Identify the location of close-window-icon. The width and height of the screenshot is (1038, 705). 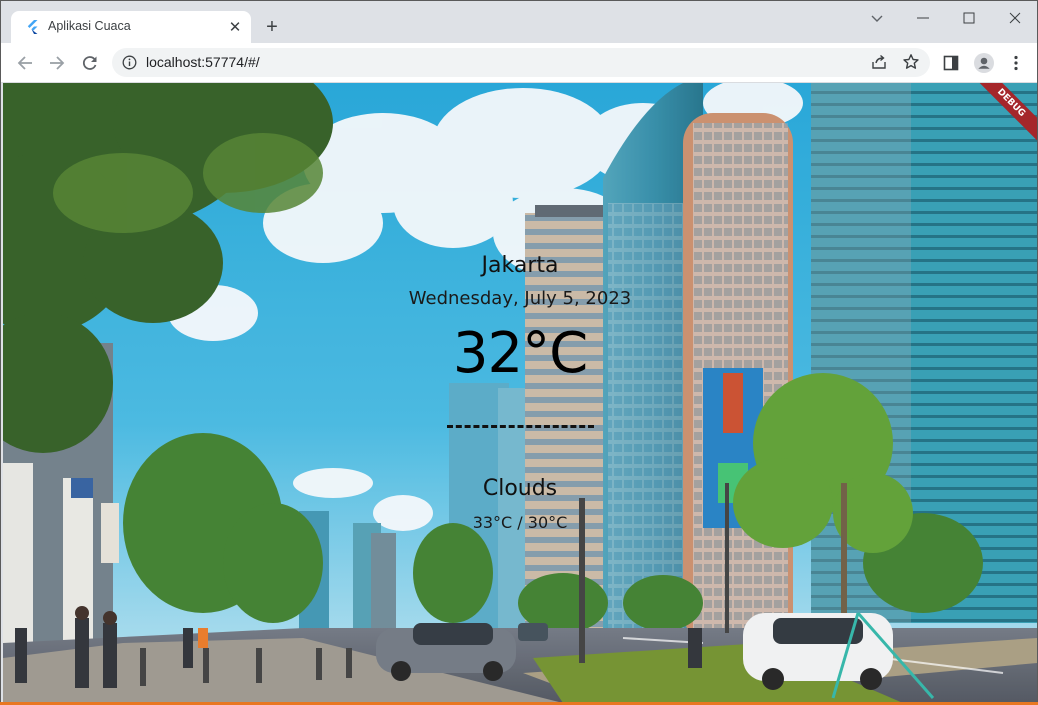
(1015, 18).